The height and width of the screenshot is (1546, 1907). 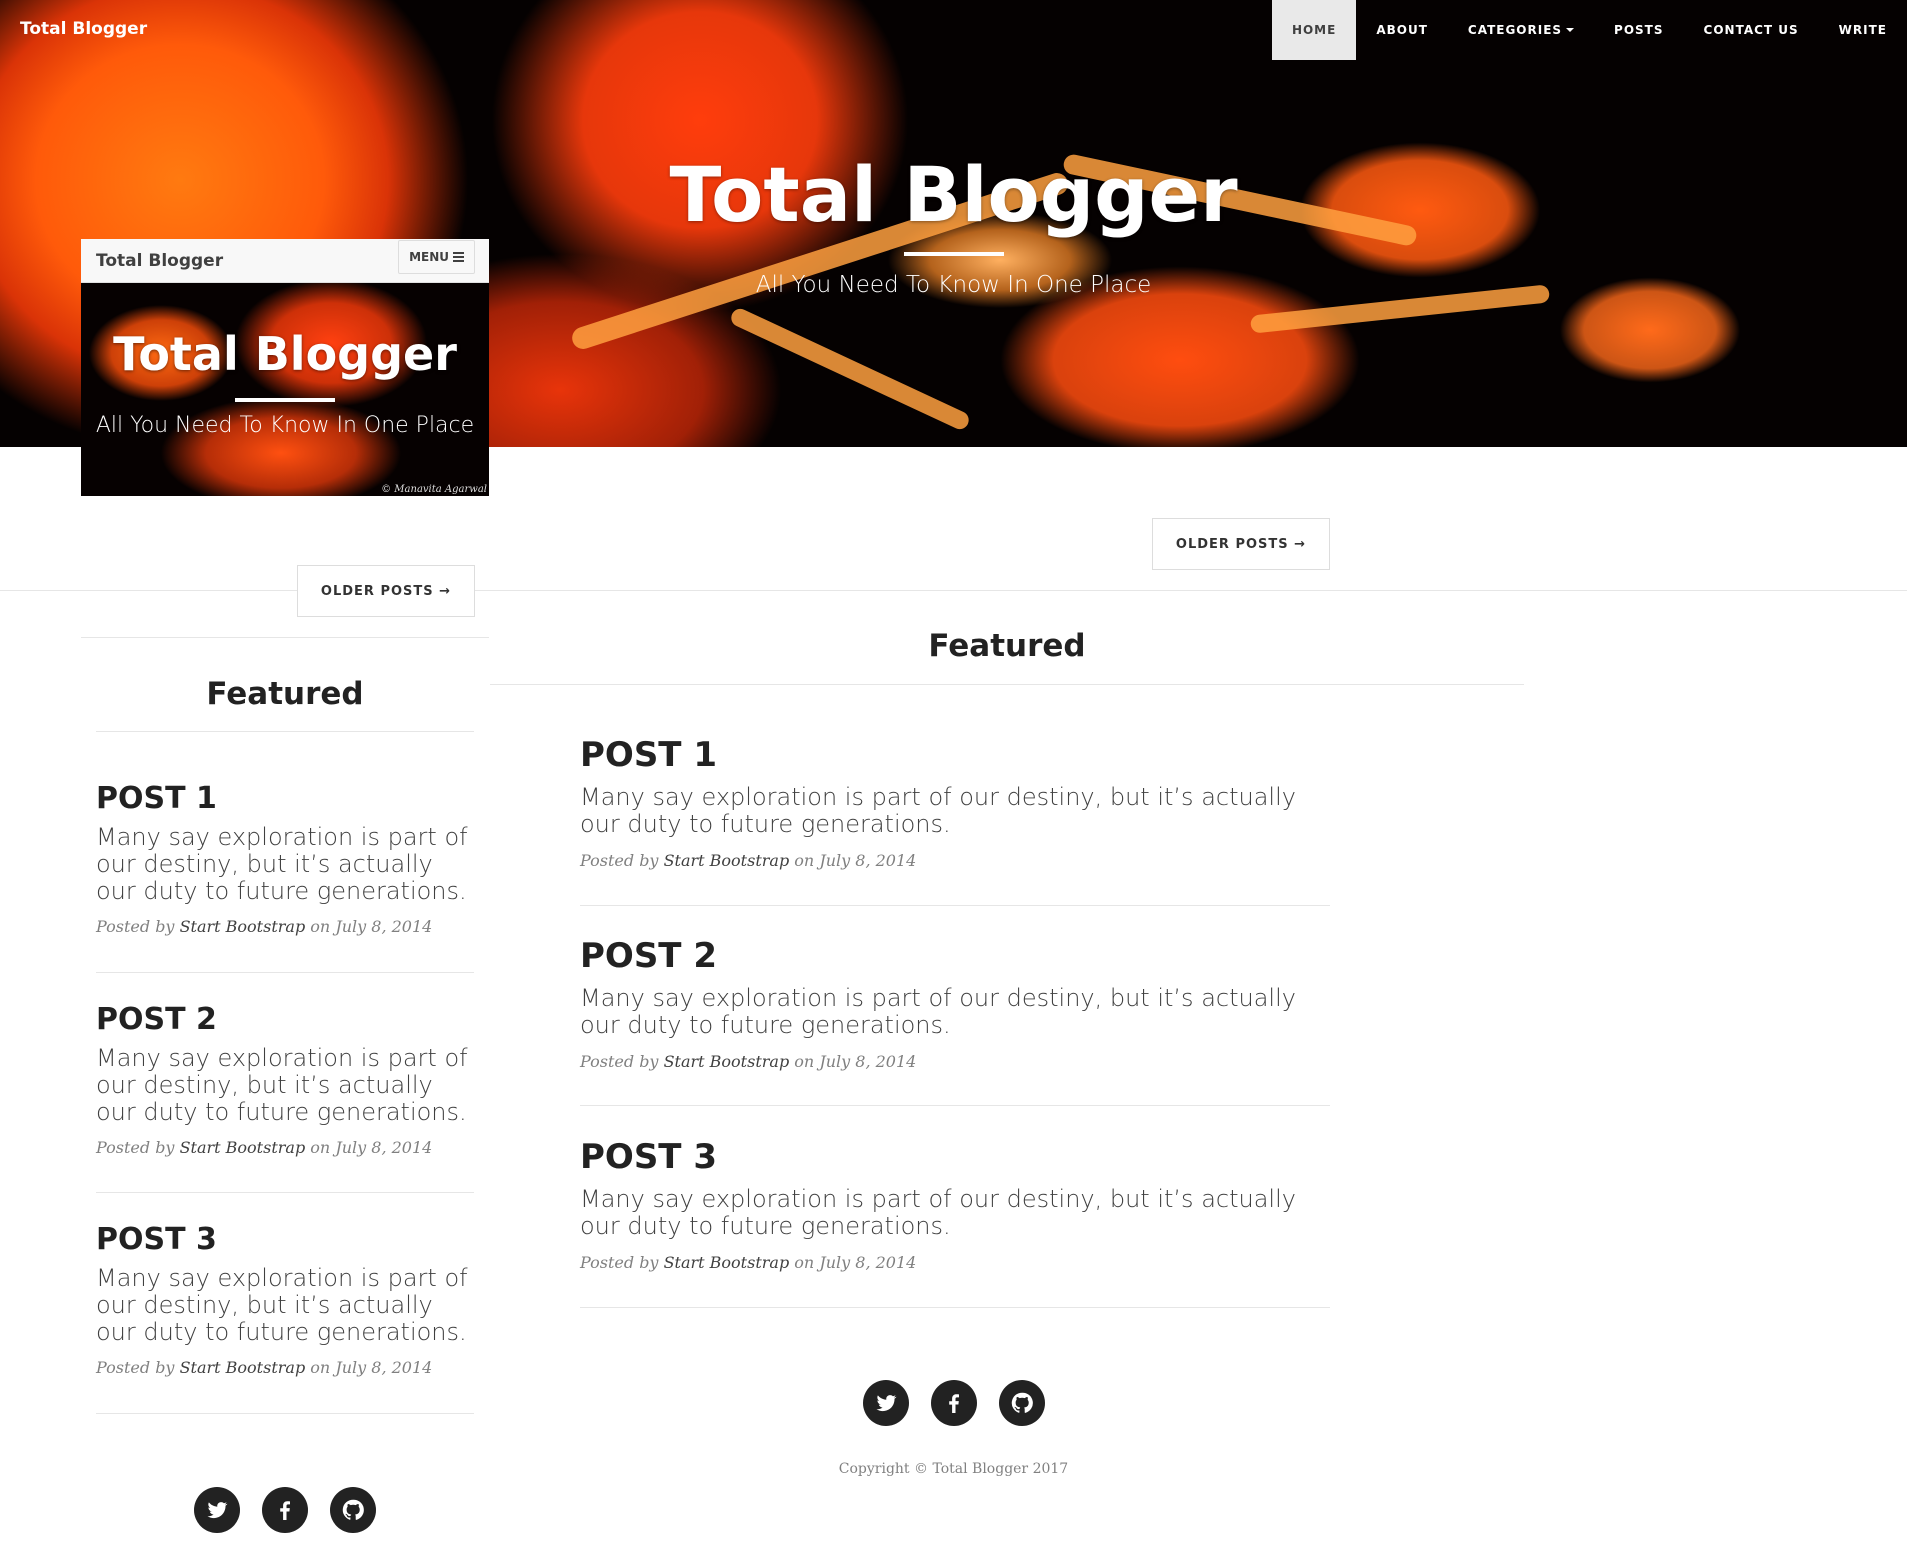 What do you see at coordinates (286, 1240) in the screenshot?
I see `mobile-post-title: POST 3` at bounding box center [286, 1240].